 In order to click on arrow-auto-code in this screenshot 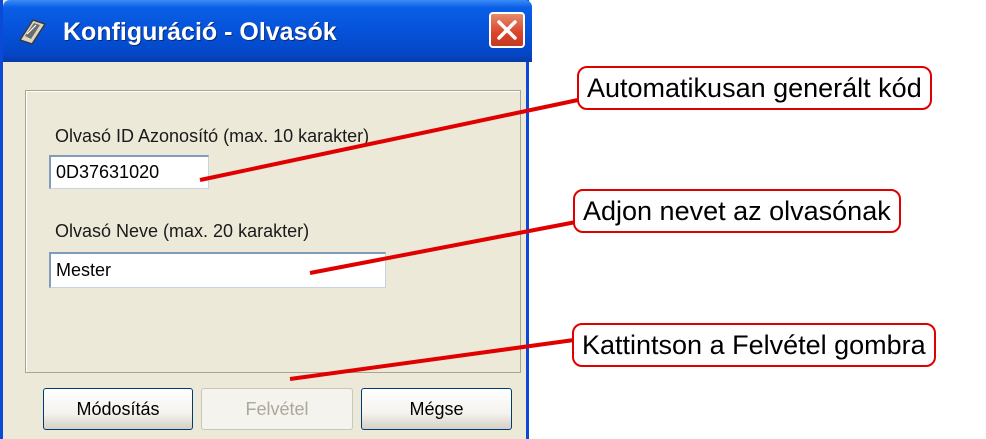, I will do `click(389, 140)`.